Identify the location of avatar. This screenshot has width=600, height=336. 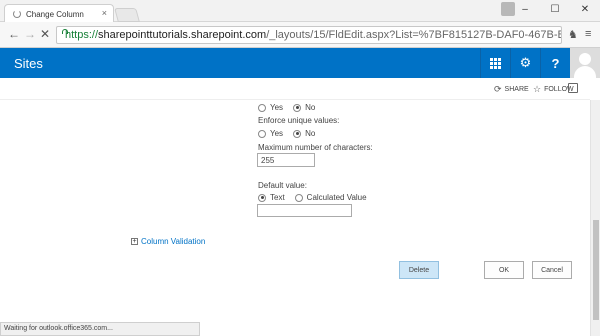
(585, 63).